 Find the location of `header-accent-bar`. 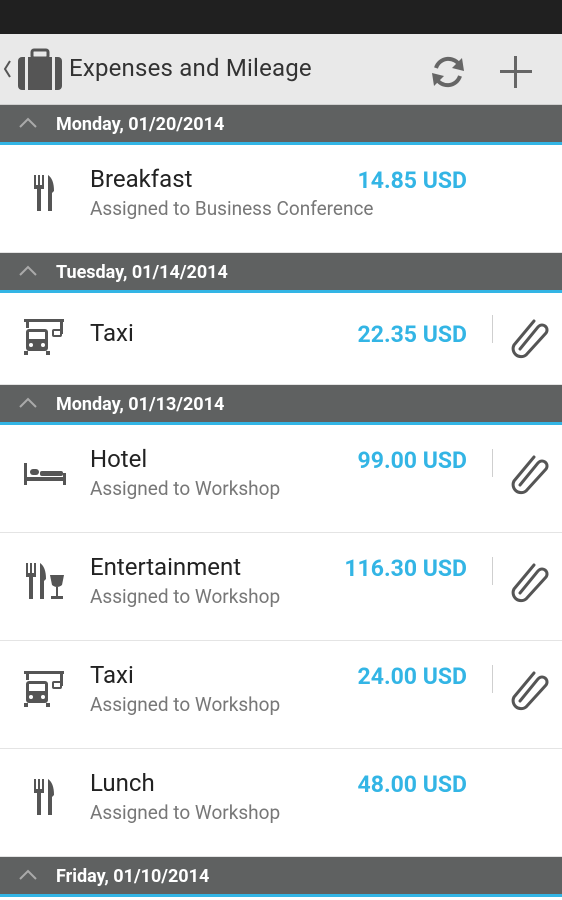

header-accent-bar is located at coordinates (281, 895).